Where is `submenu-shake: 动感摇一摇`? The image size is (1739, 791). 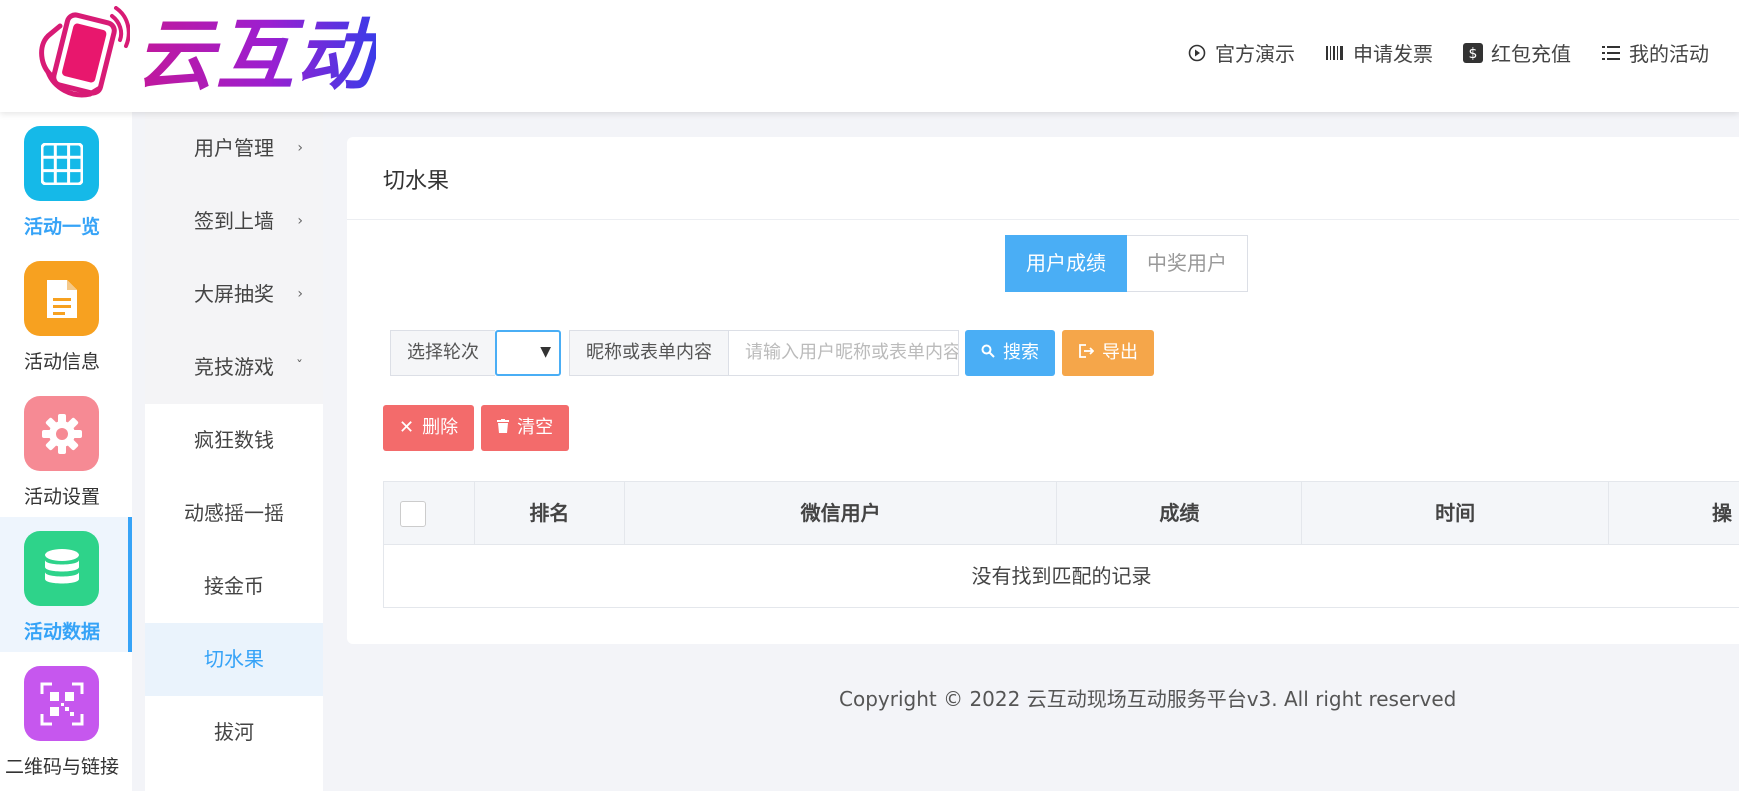 submenu-shake: 动感摇一摇 is located at coordinates (234, 513).